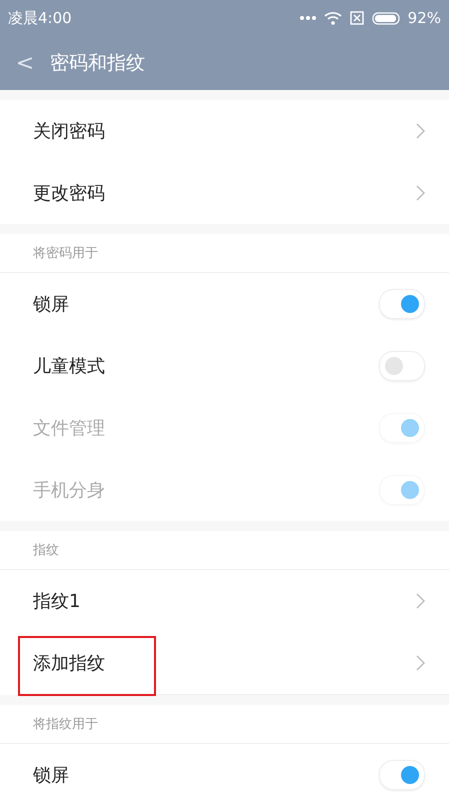  Describe the element at coordinates (424, 18) in the screenshot. I see `battery-level: 92%` at that location.